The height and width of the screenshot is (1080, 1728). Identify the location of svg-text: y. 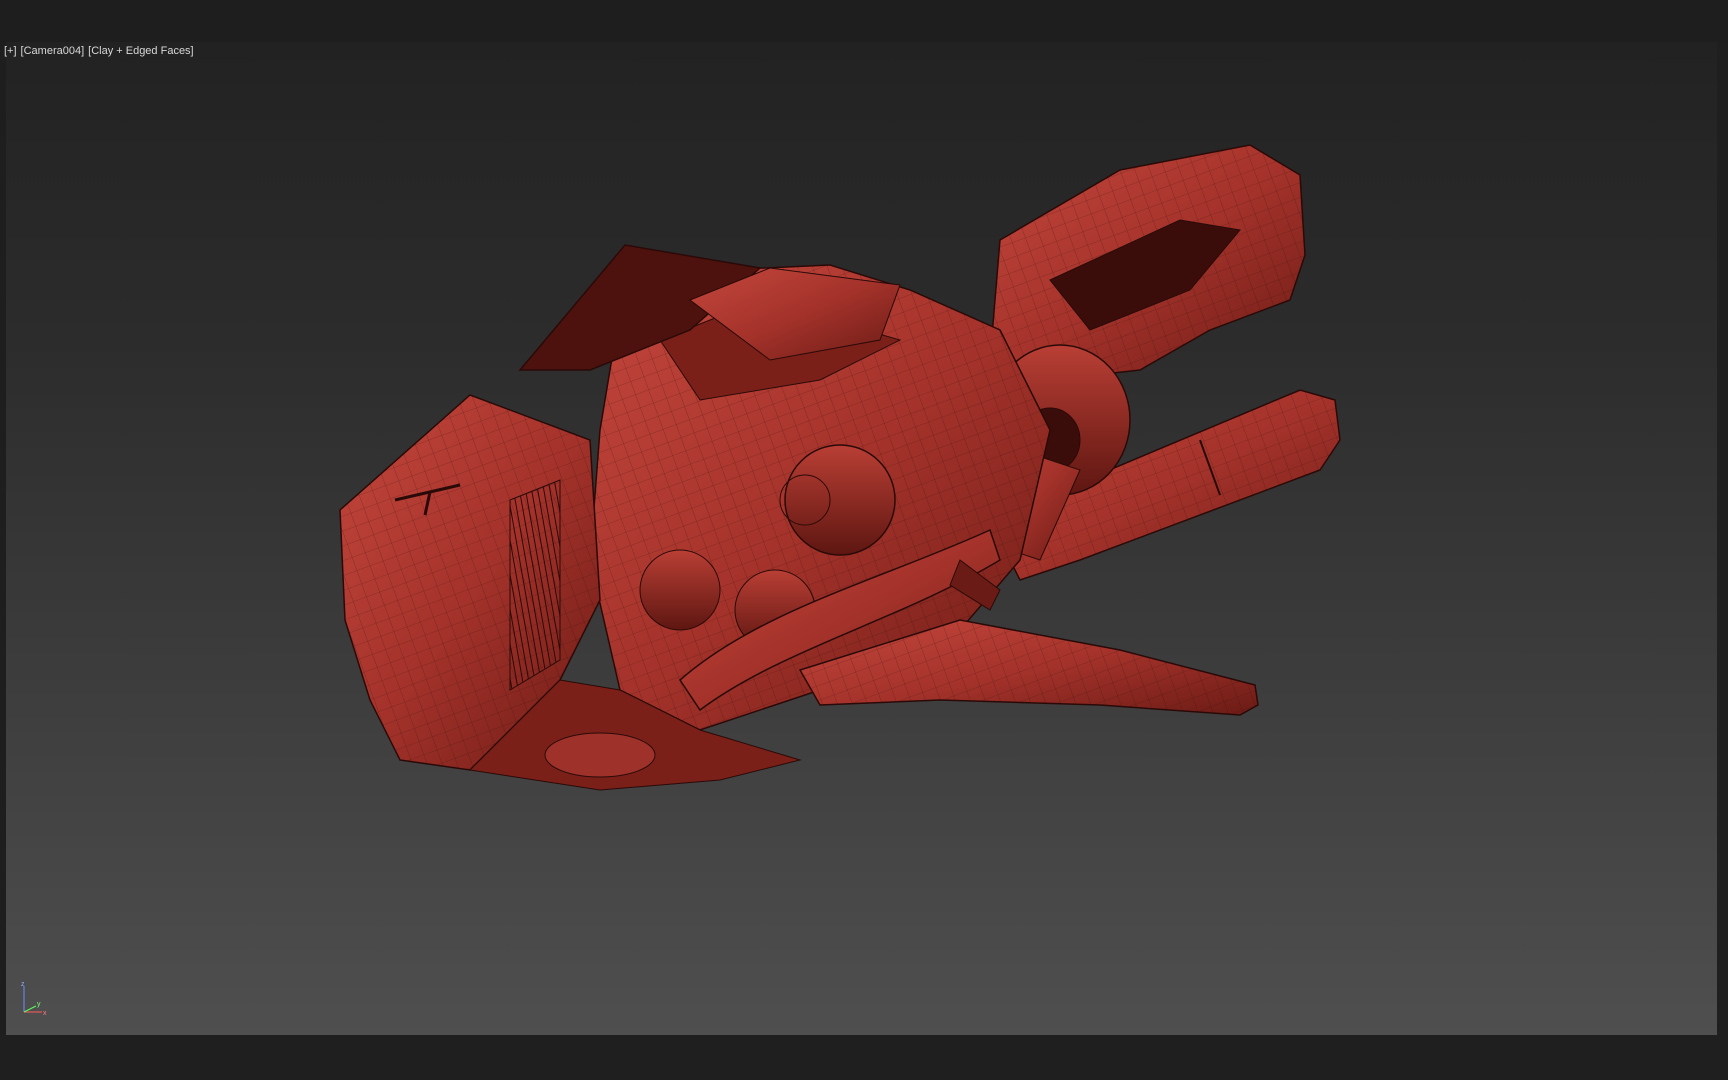
(39, 1004).